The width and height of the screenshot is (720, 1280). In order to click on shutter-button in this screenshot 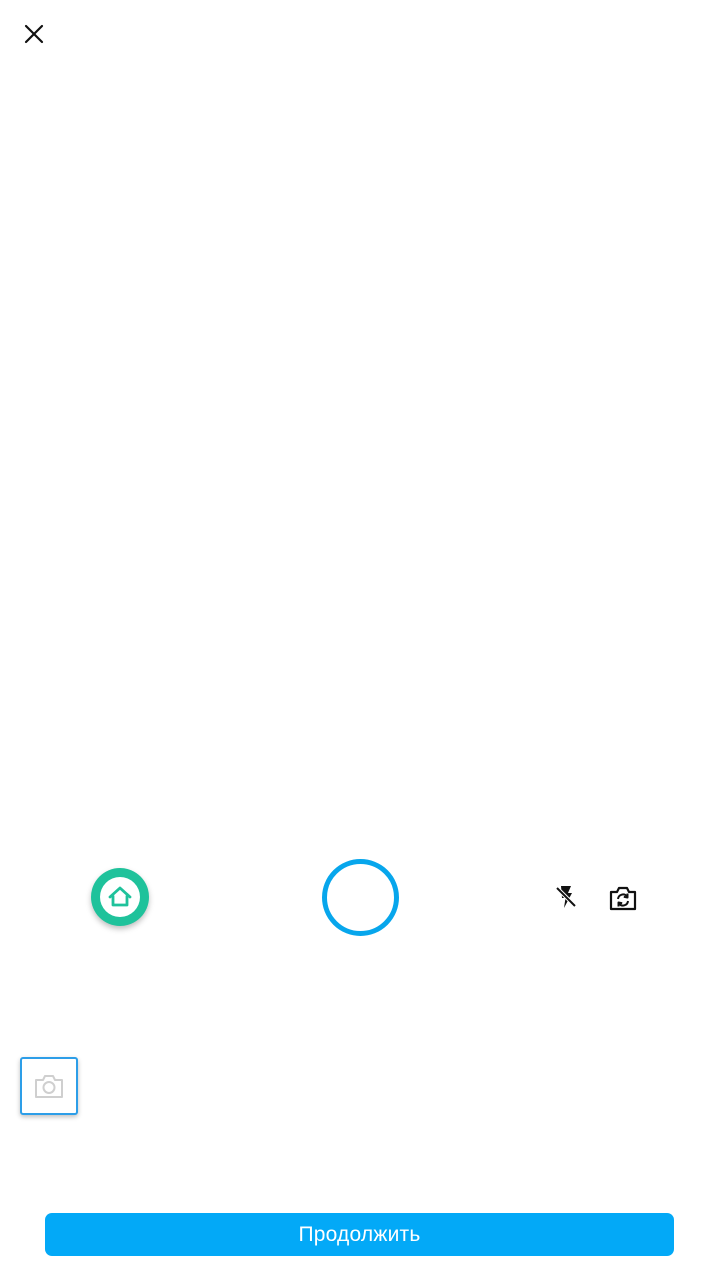, I will do `click(360, 897)`.